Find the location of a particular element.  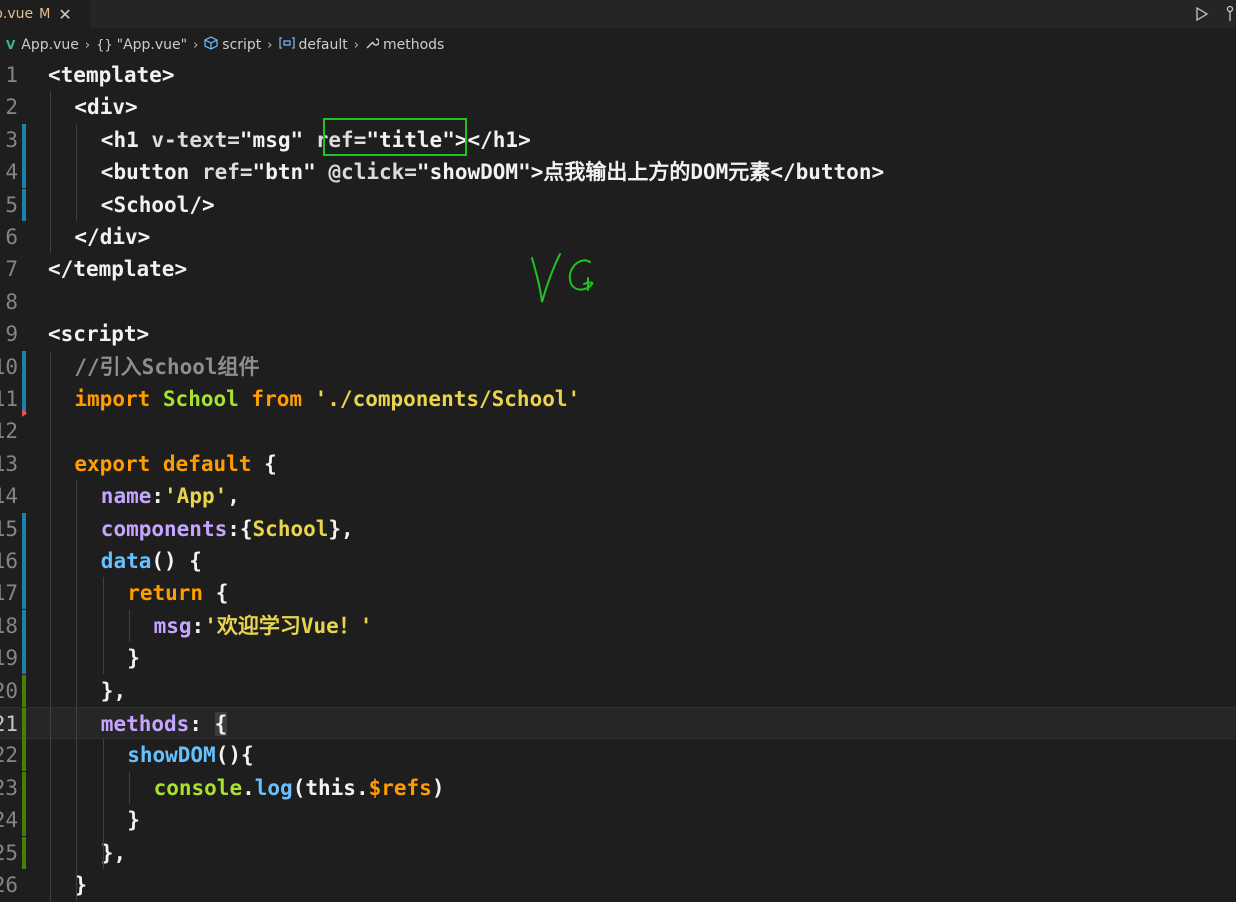

code-line: 25}, is located at coordinates (618, 853).